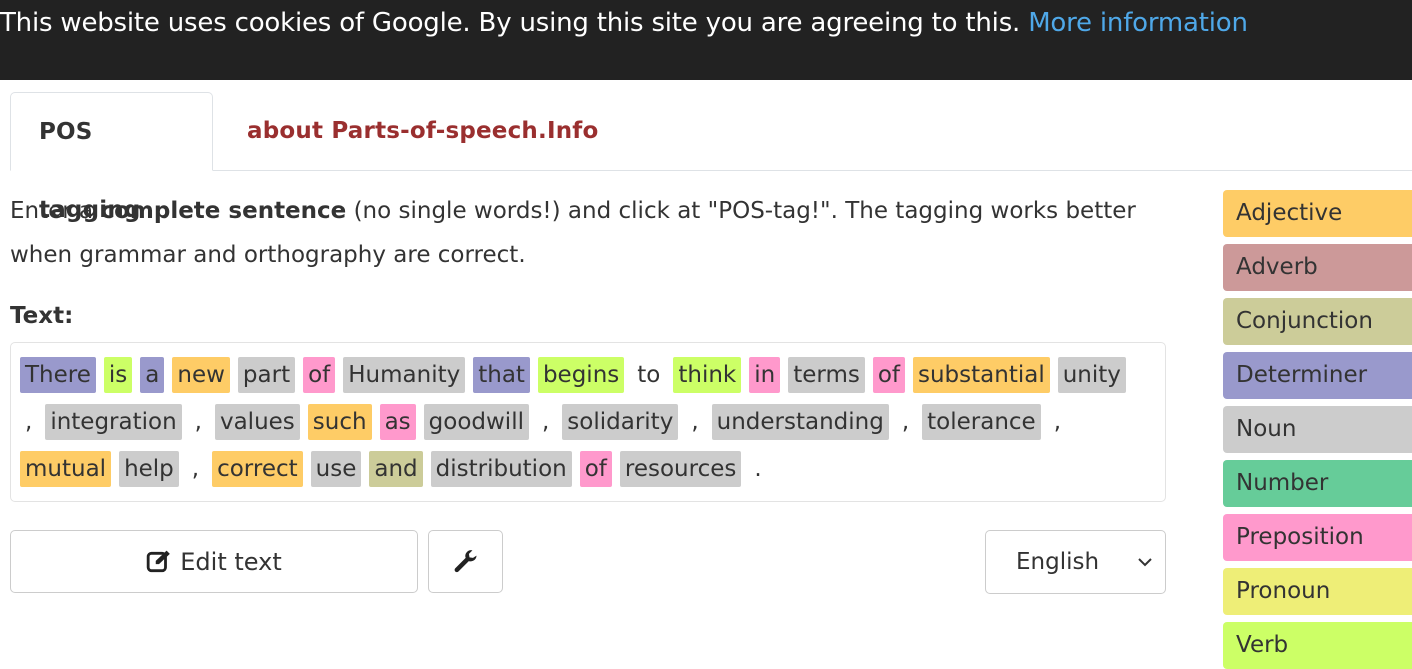  Describe the element at coordinates (1145, 562) in the screenshot. I see `chevron-down-icon` at that location.